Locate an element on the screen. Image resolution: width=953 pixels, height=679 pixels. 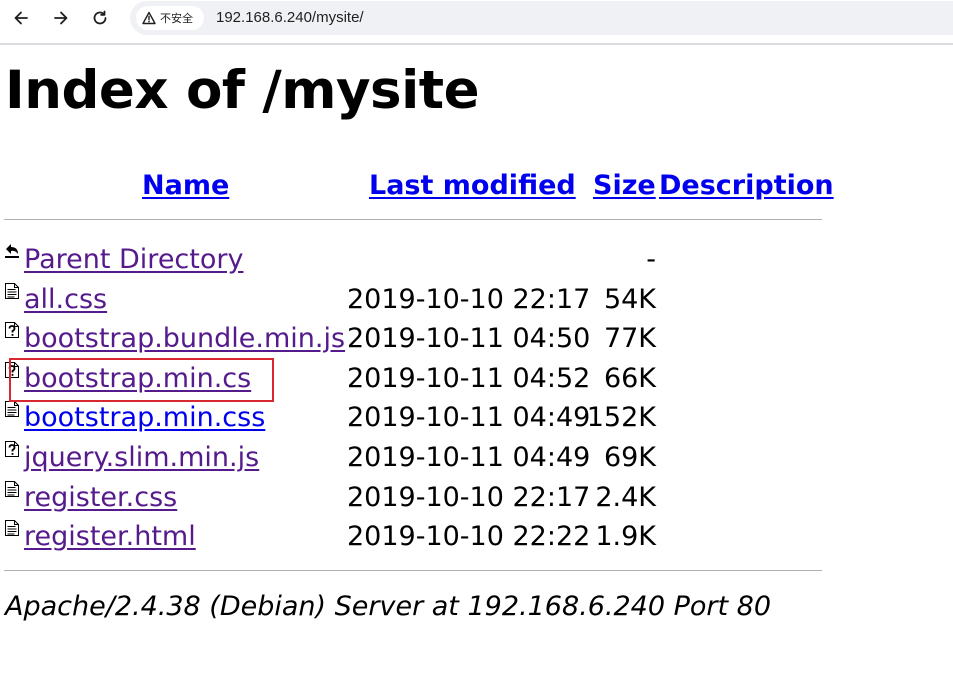
browser-toolbar: 不安全 192.168.6.240/mysite/ is located at coordinates (476, 19).